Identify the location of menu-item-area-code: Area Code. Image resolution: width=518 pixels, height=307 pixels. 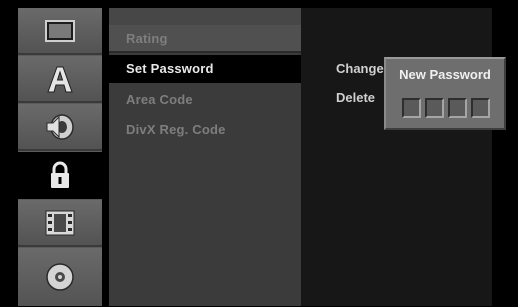
(205, 100).